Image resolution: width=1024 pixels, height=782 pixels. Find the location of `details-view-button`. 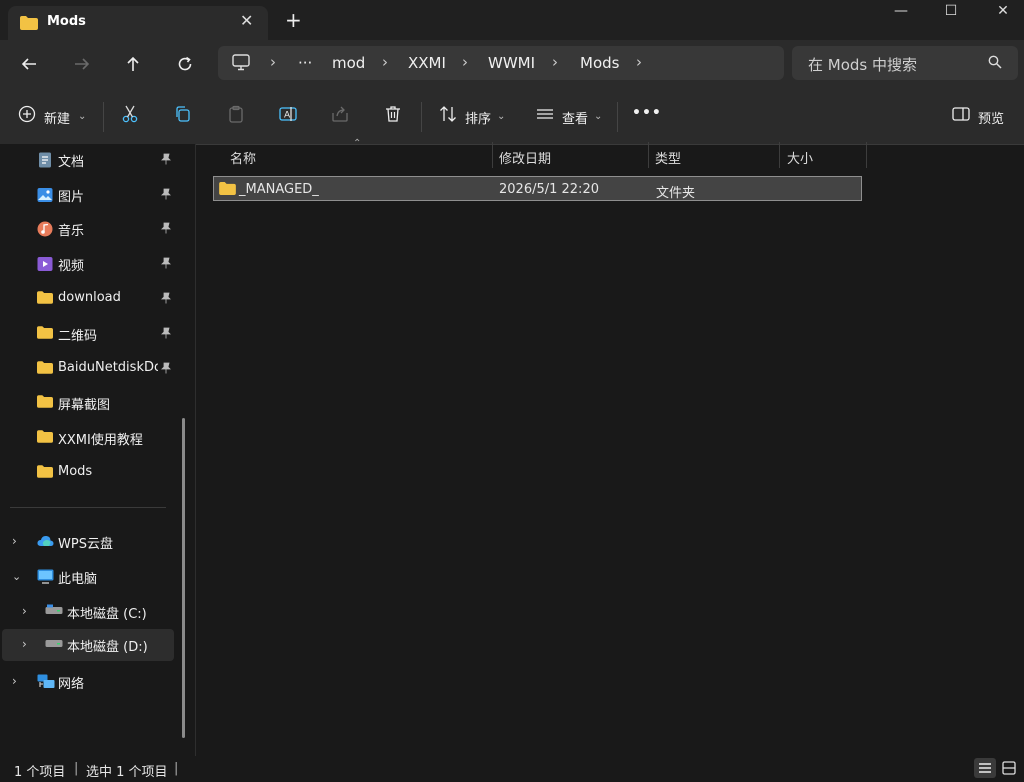

details-view-button is located at coordinates (985, 768).